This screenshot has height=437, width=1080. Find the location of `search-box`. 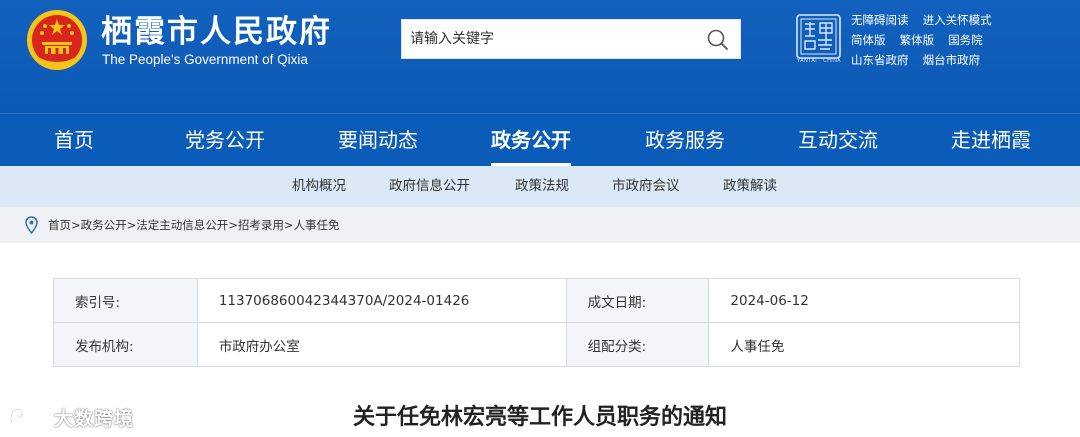

search-box is located at coordinates (571, 39).